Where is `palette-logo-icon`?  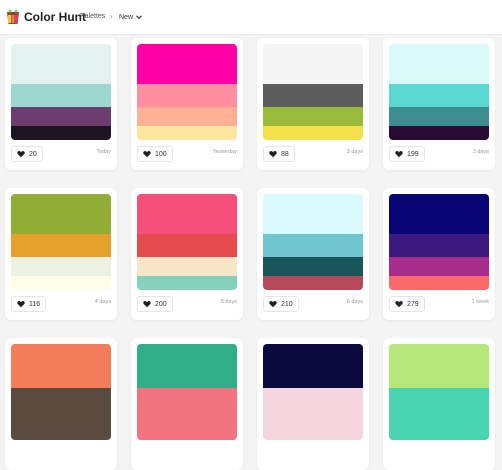
palette-logo-icon is located at coordinates (13, 17).